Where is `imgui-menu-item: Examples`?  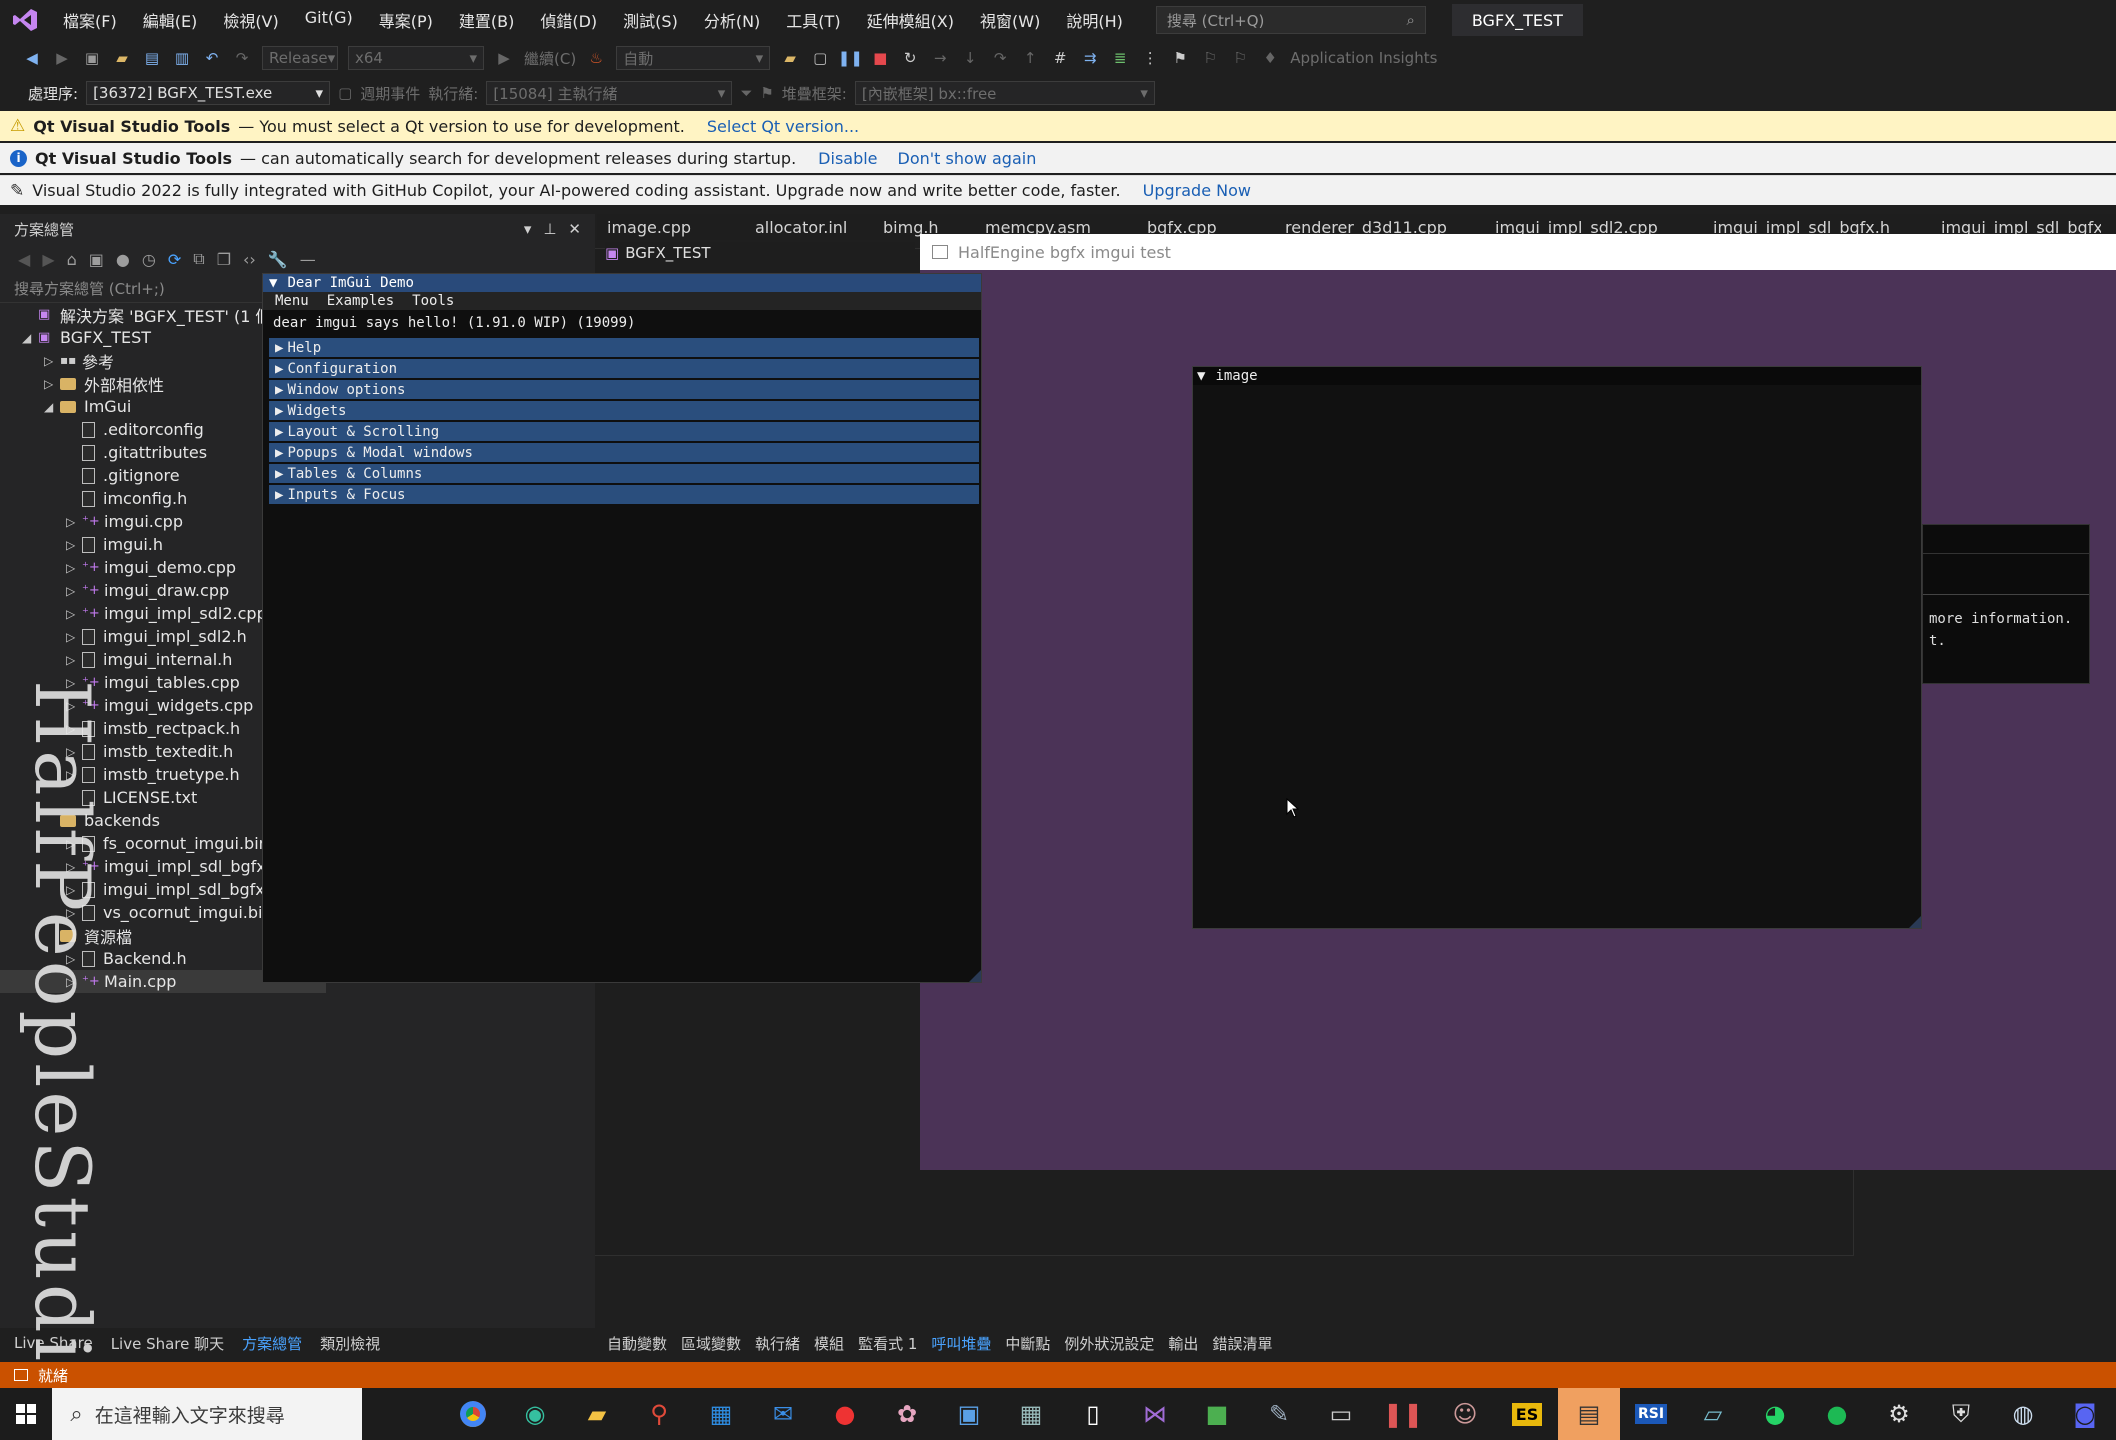
imgui-menu-item: Examples is located at coordinates (360, 301).